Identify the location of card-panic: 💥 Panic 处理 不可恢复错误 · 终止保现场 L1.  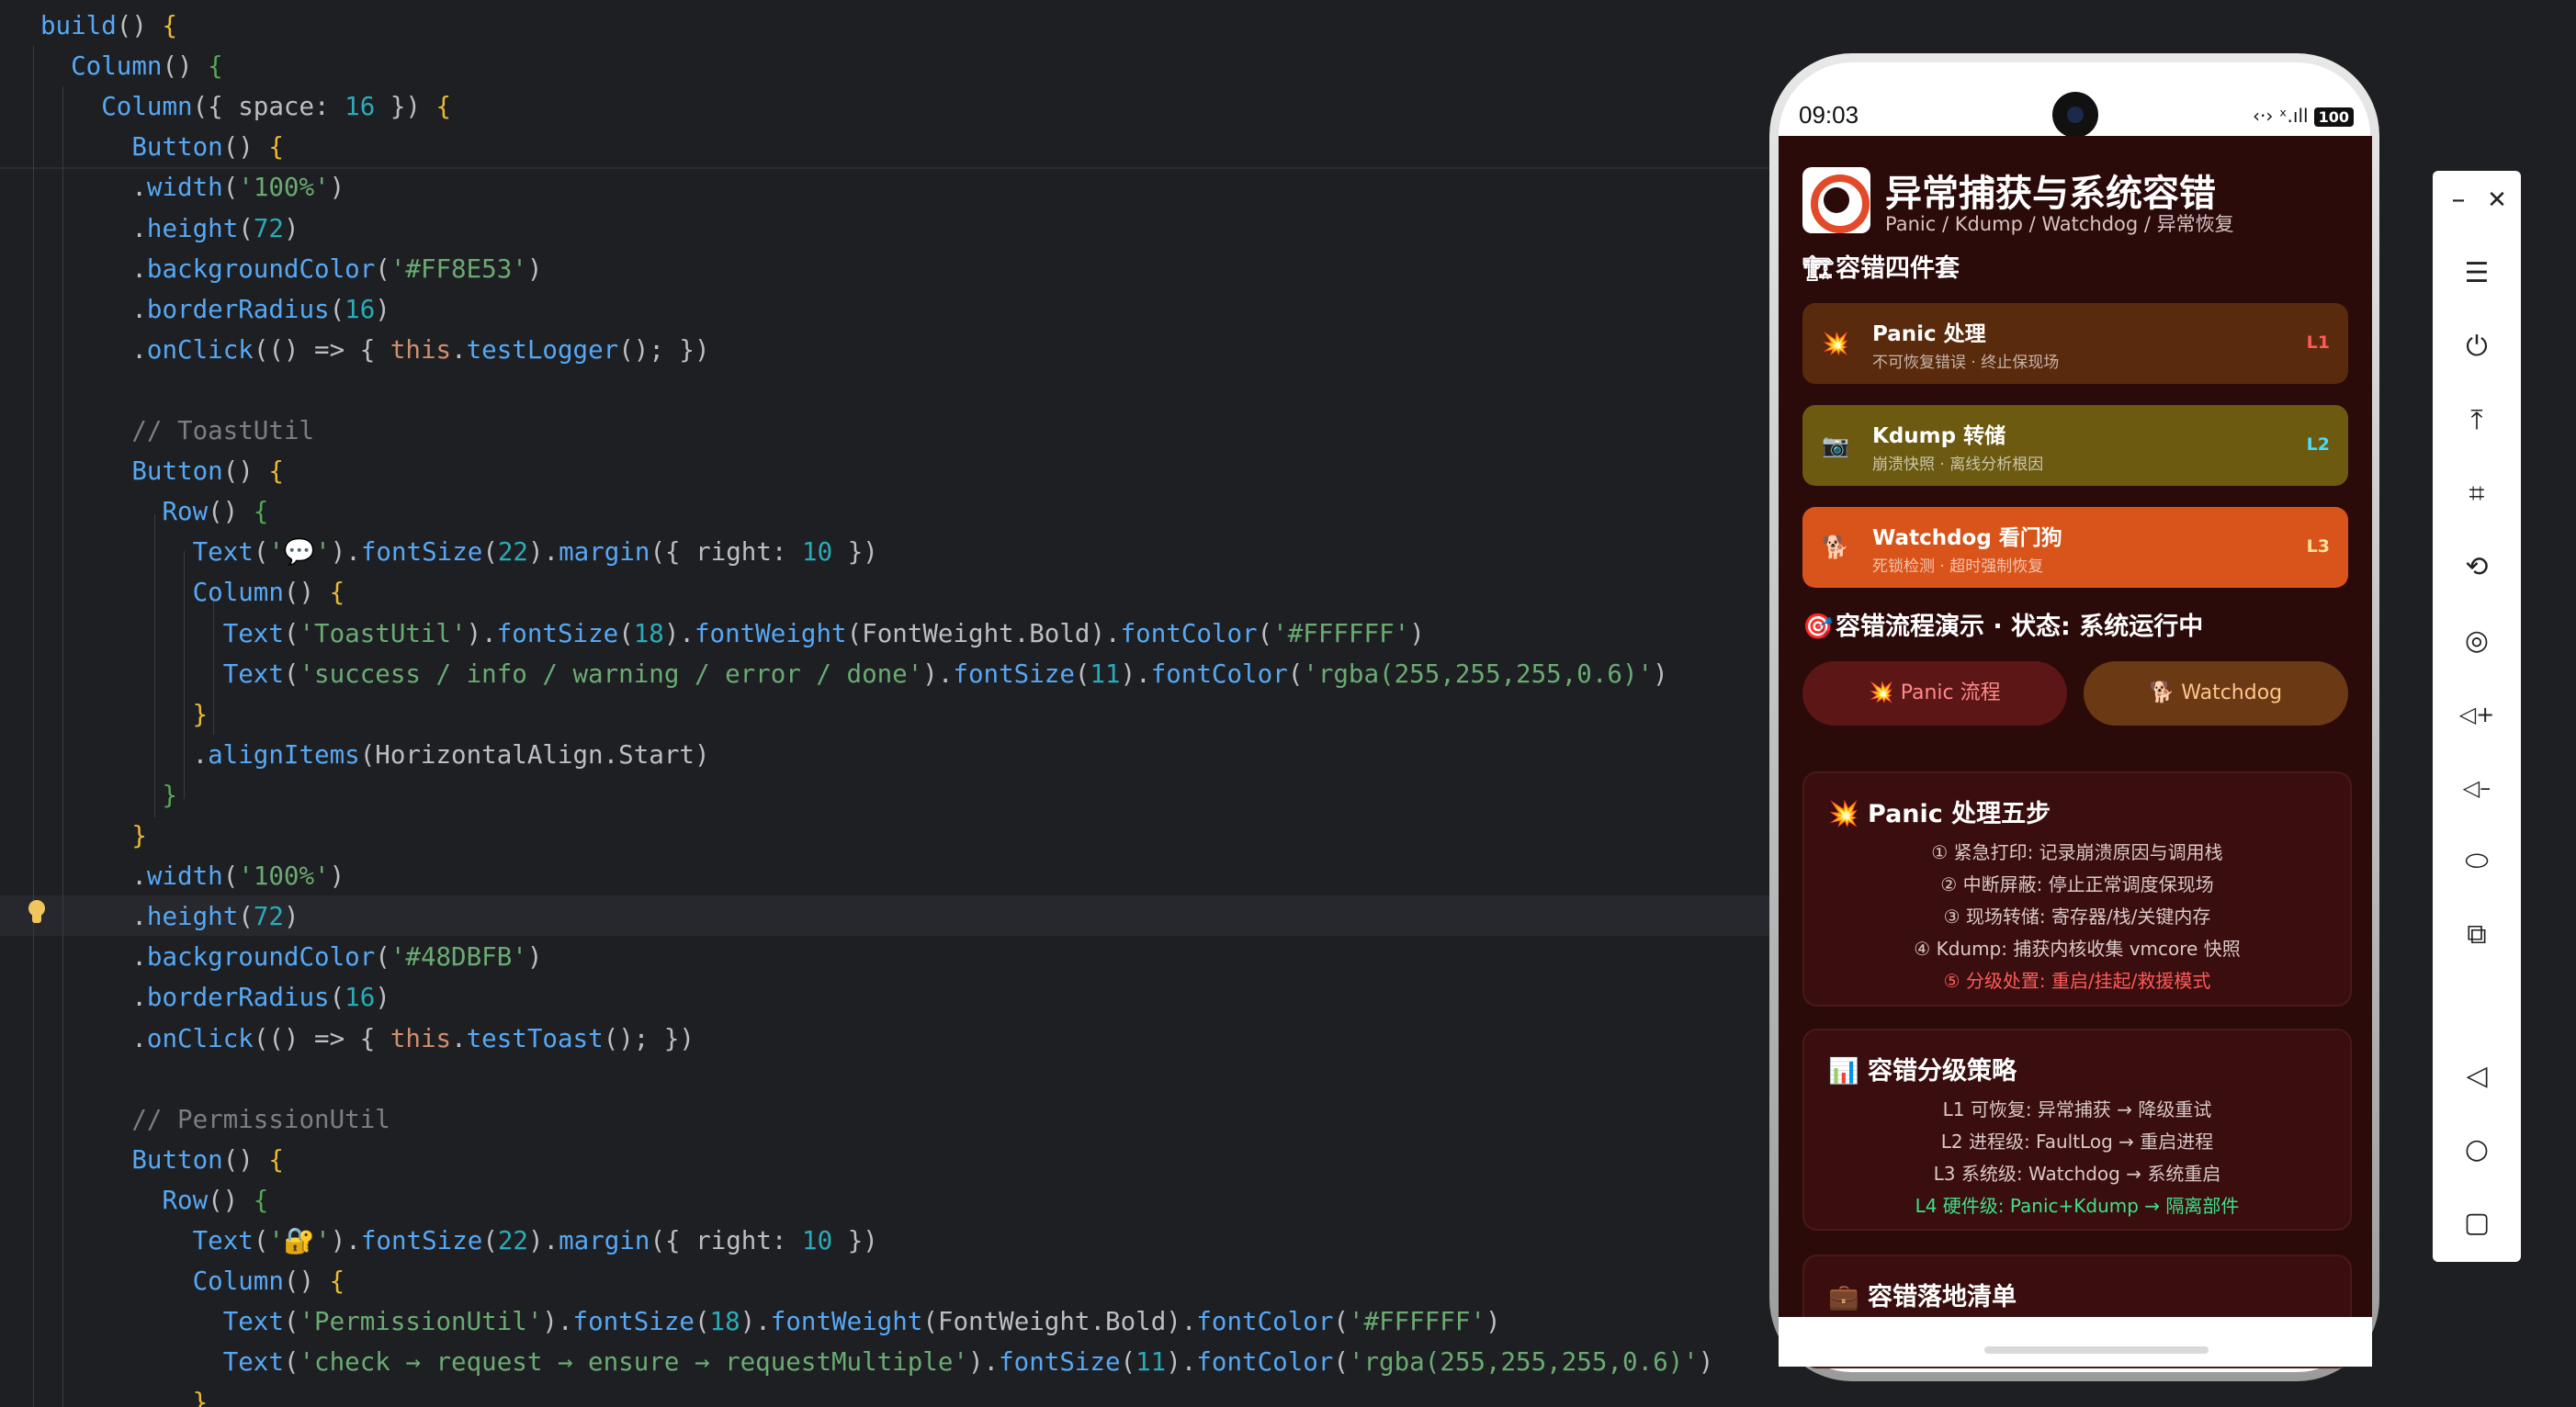
(2075, 344).